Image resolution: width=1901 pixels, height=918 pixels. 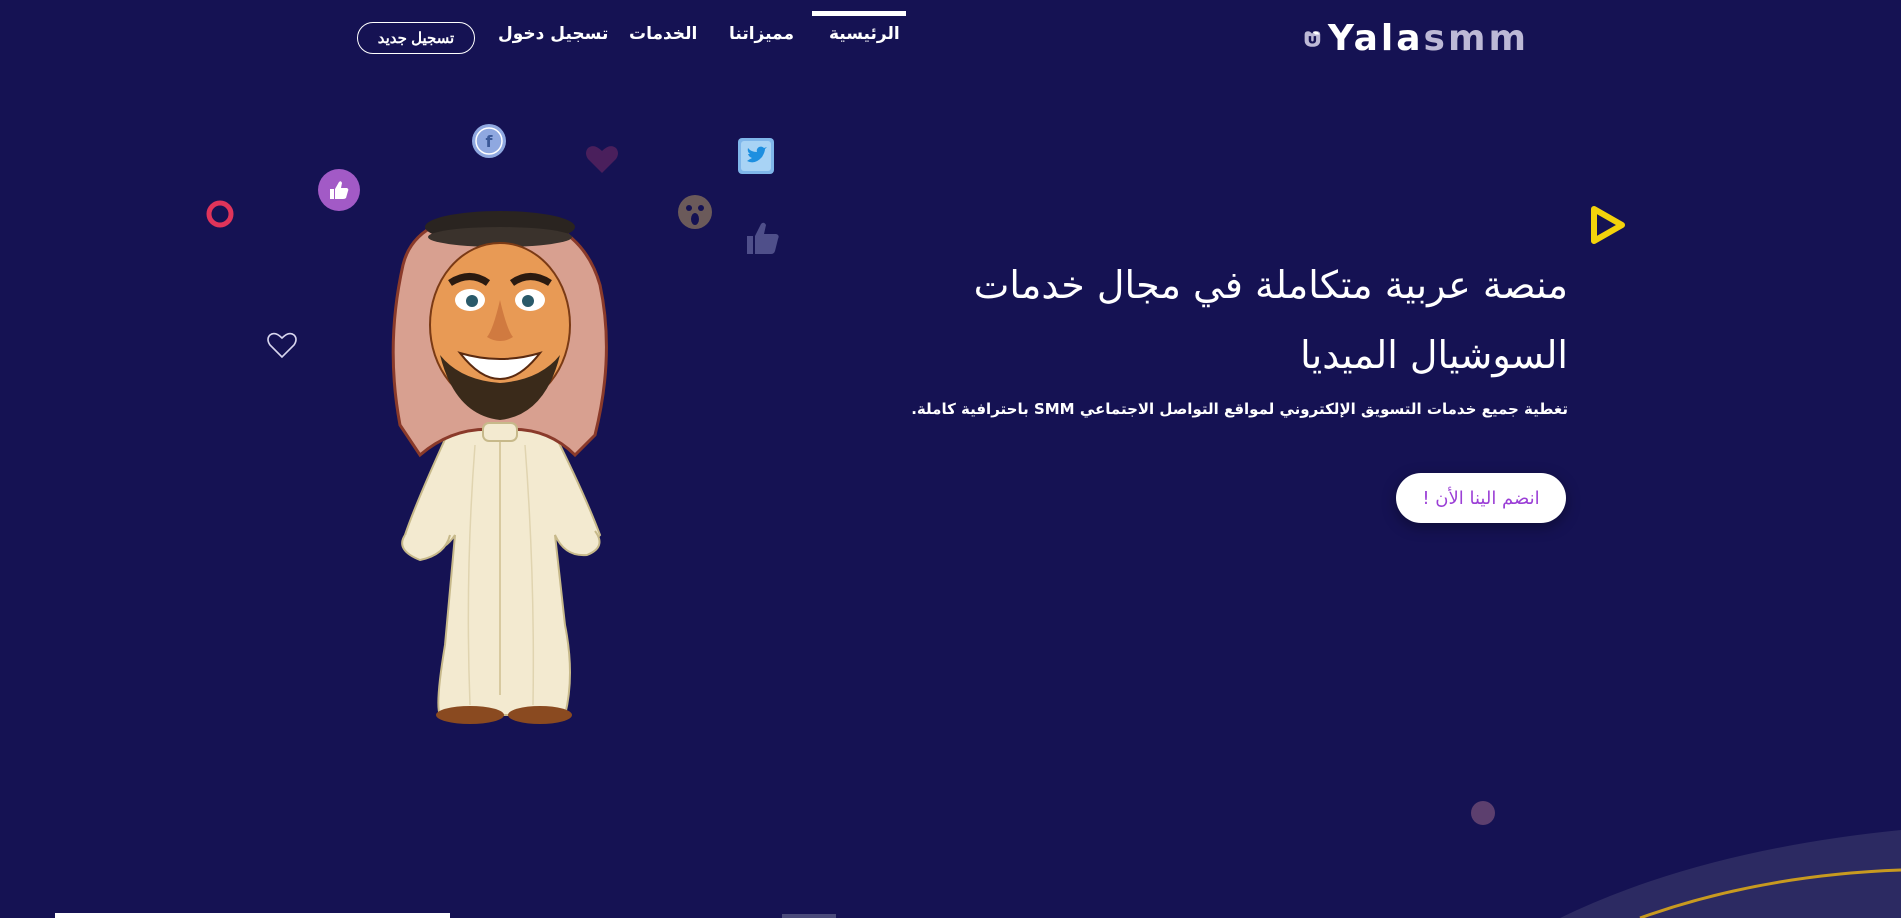 What do you see at coordinates (502, 467) in the screenshot?
I see `arab-character-illustration` at bounding box center [502, 467].